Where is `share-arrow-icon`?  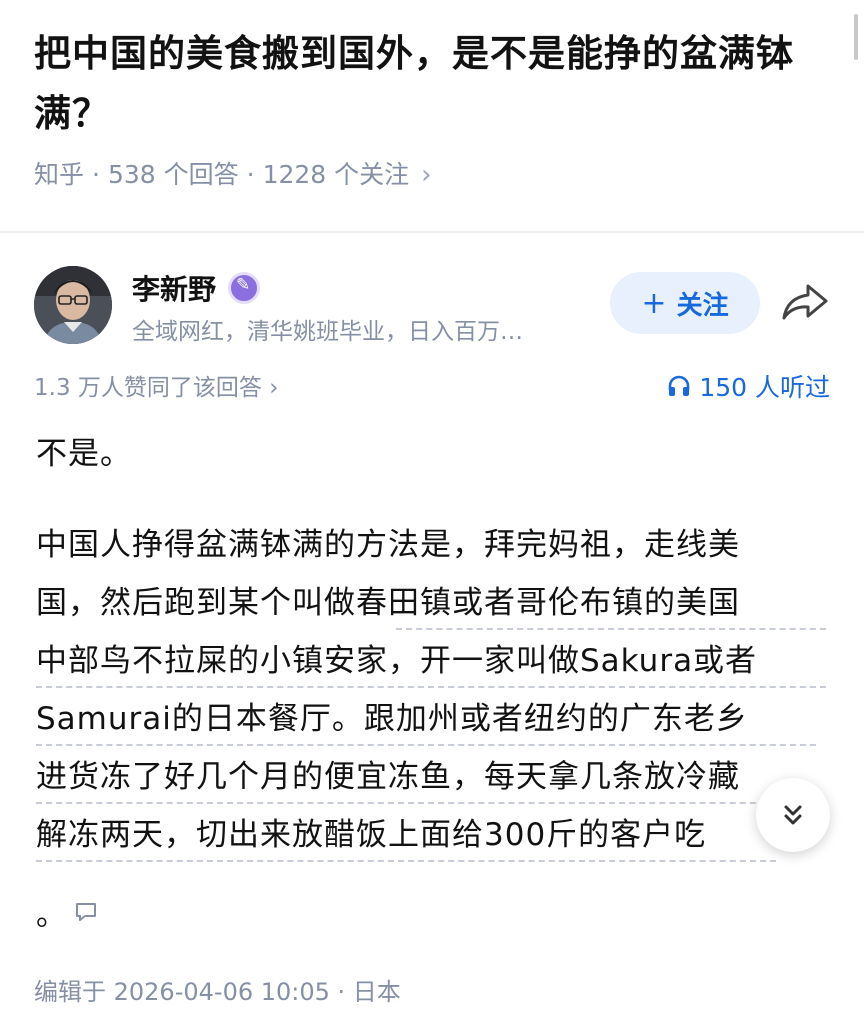
share-arrow-icon is located at coordinates (805, 302).